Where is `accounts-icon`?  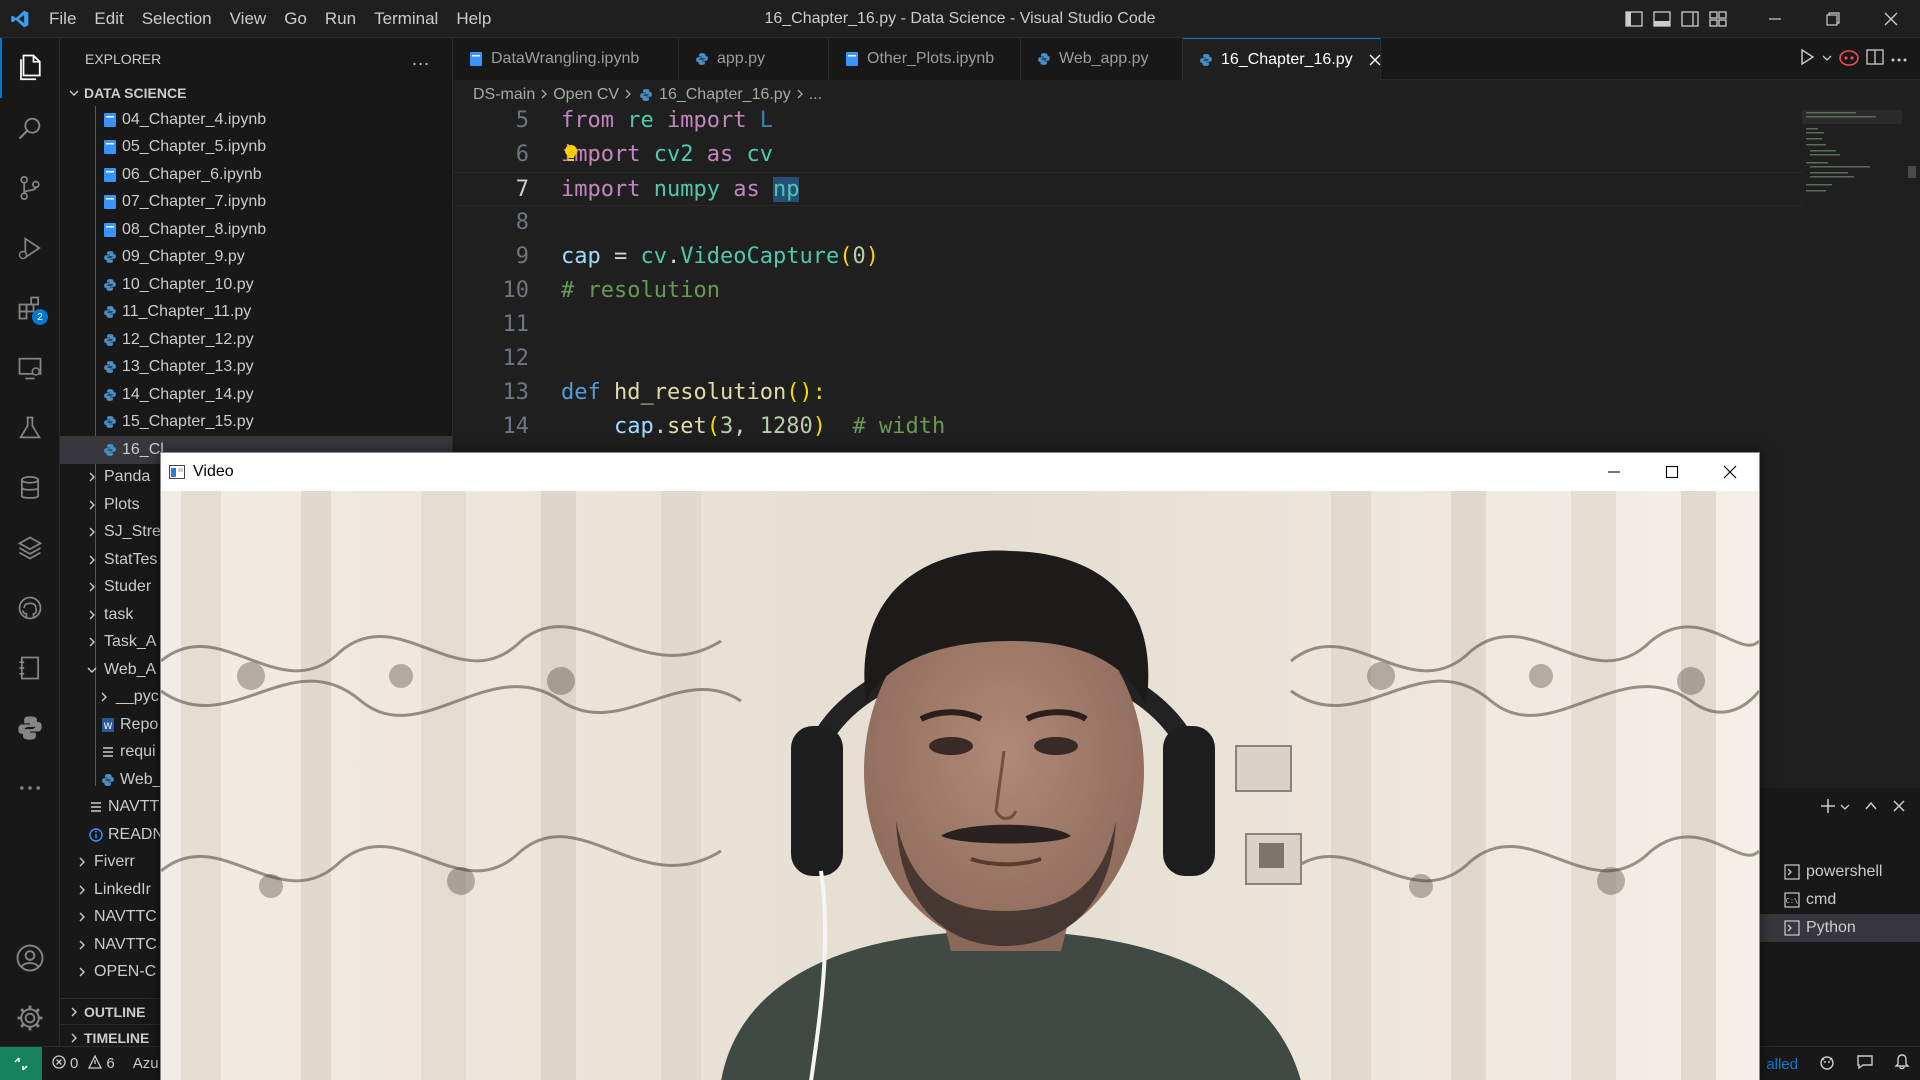
accounts-icon is located at coordinates (30, 958).